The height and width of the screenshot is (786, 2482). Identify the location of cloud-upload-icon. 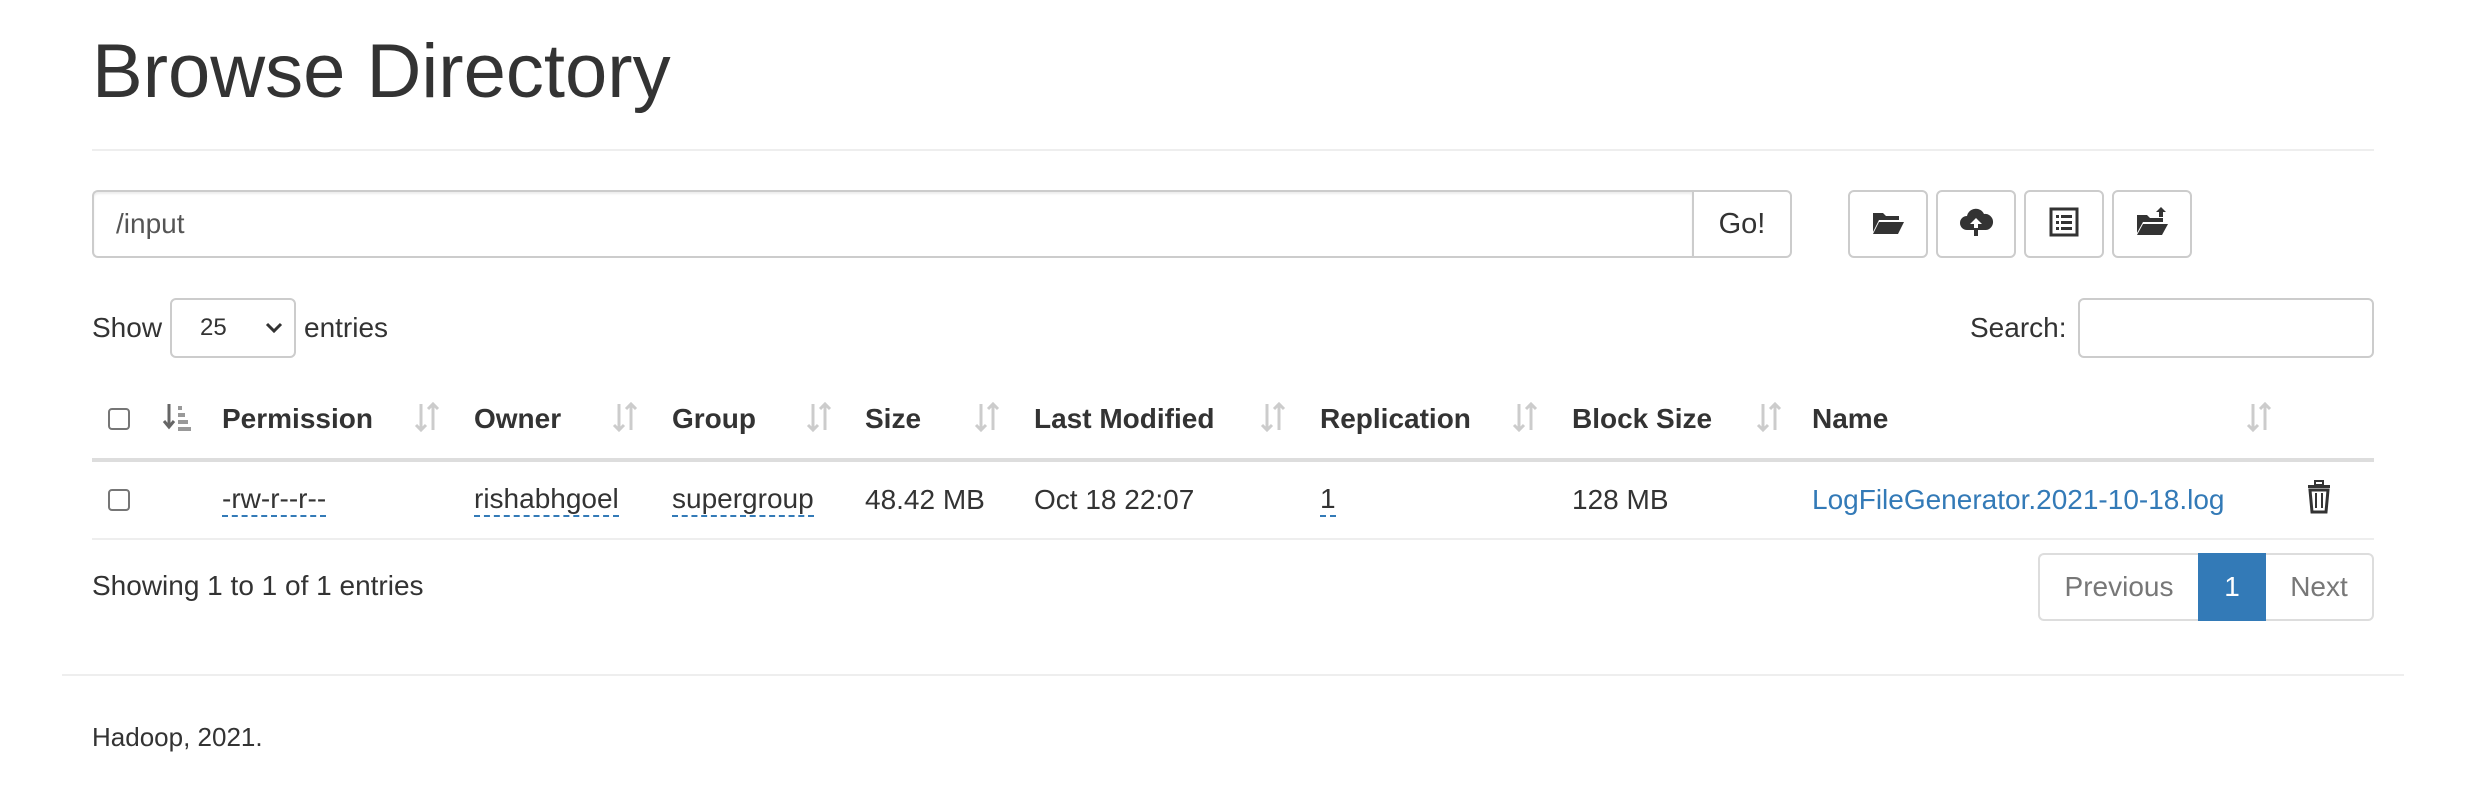
(1976, 224).